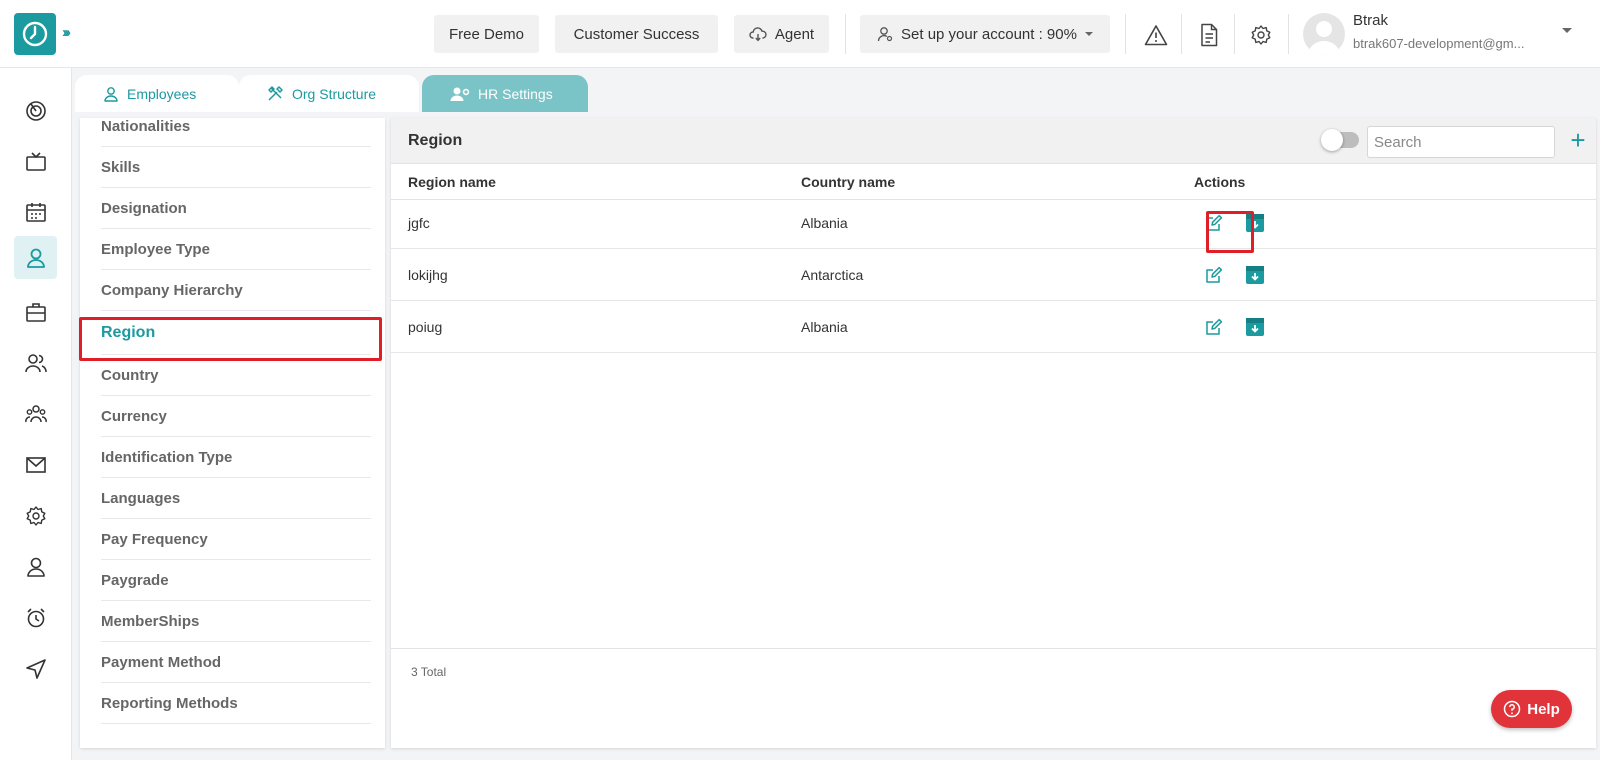 Image resolution: width=1600 pixels, height=760 pixels. I want to click on menu-item-region: Region, so click(236, 333).